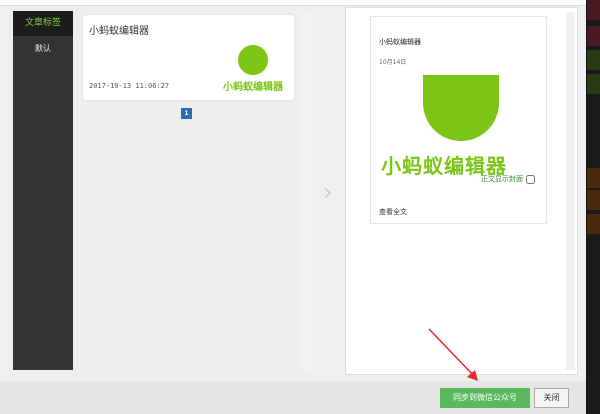  Describe the element at coordinates (453, 354) in the screenshot. I see `annotation-arrow-icon` at that location.